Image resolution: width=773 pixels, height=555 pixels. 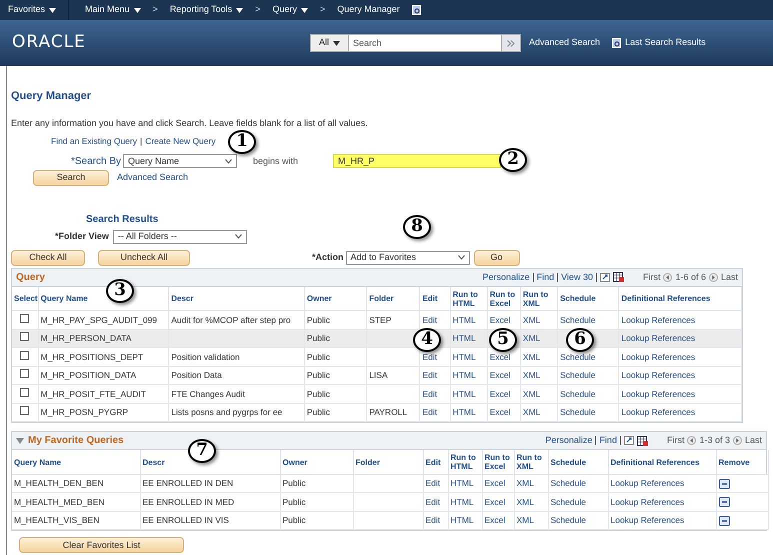 What do you see at coordinates (417, 161) in the screenshot?
I see `search-term-field: M_HR_P` at bounding box center [417, 161].